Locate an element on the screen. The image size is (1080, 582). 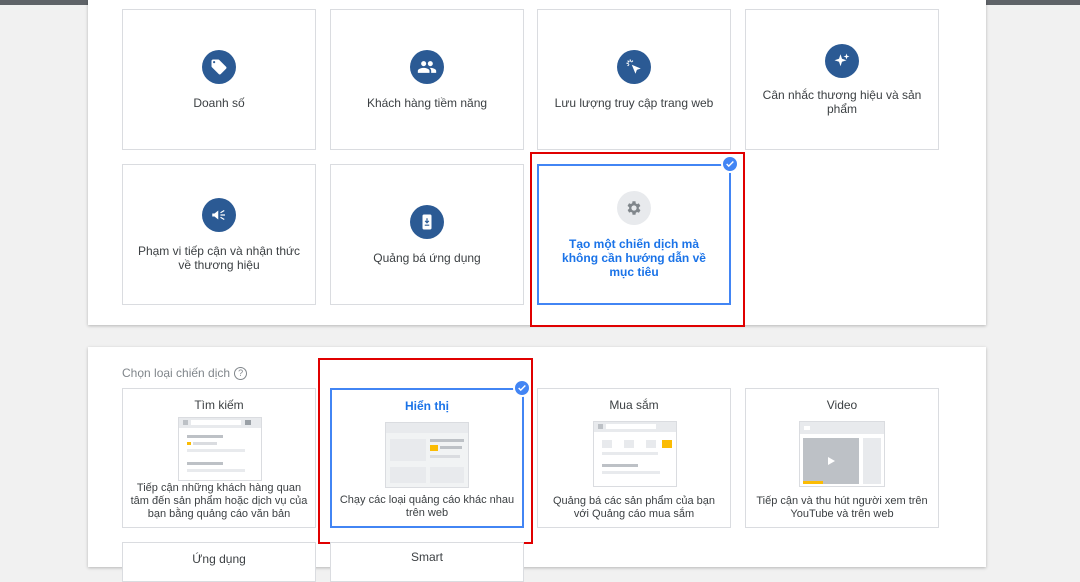
shopping-ad-illustration is located at coordinates (635, 454).